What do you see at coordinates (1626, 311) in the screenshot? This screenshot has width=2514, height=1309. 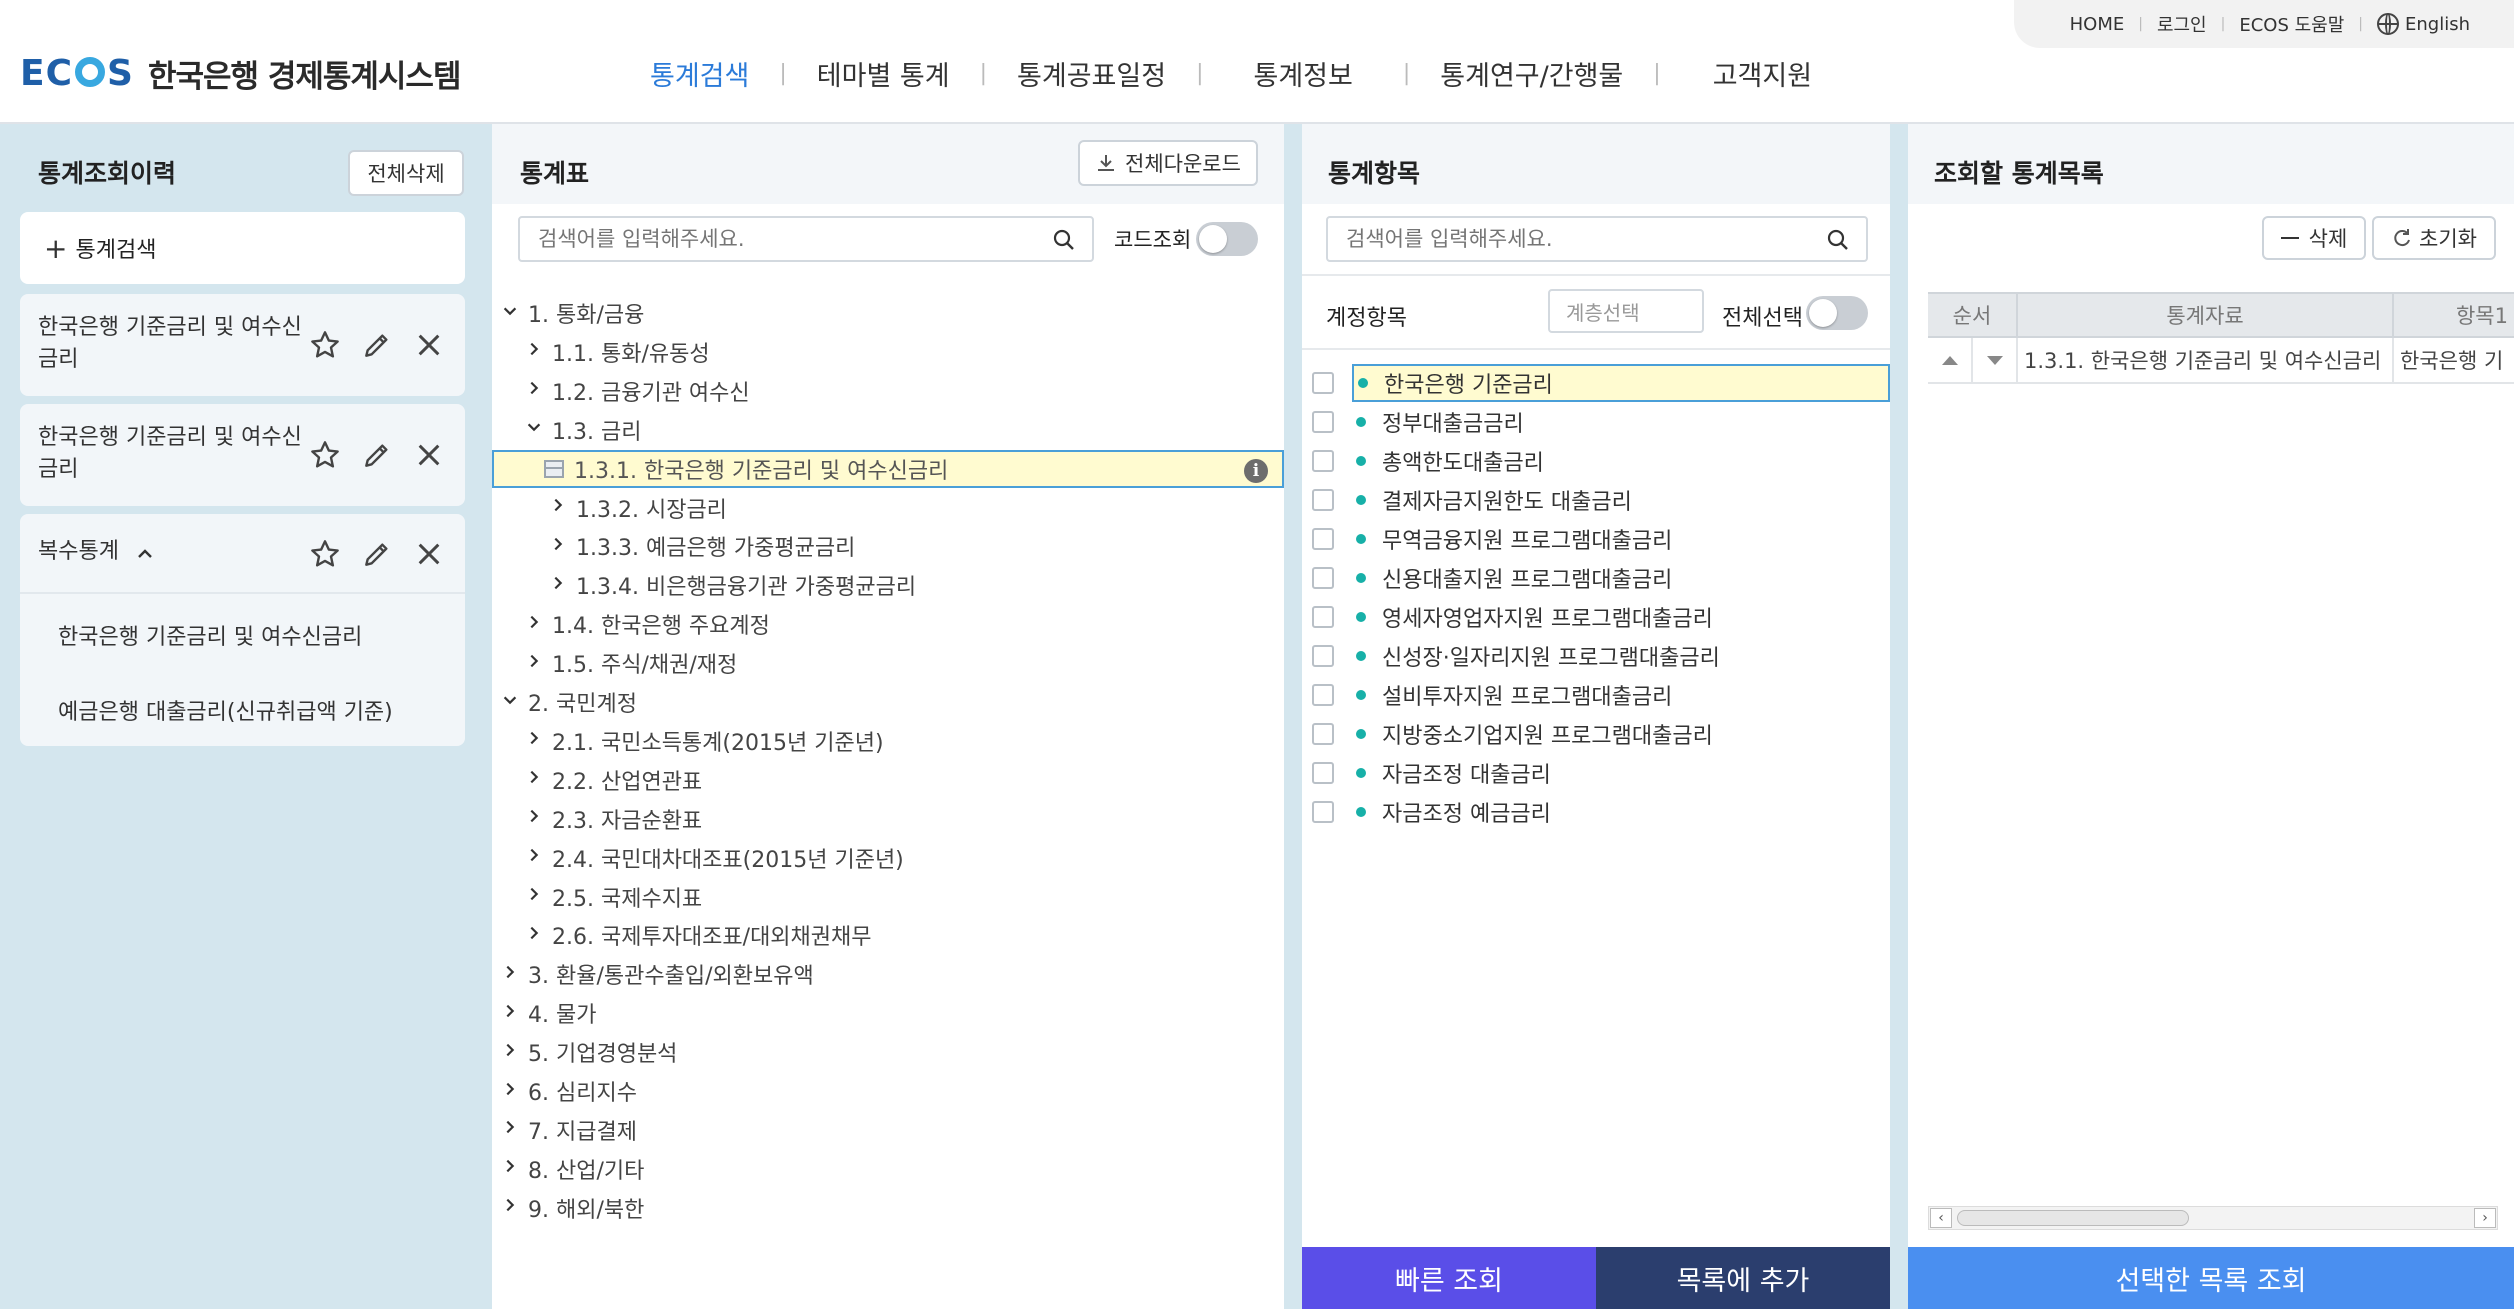 I see `layer-select-dropdown: 계층선택` at bounding box center [1626, 311].